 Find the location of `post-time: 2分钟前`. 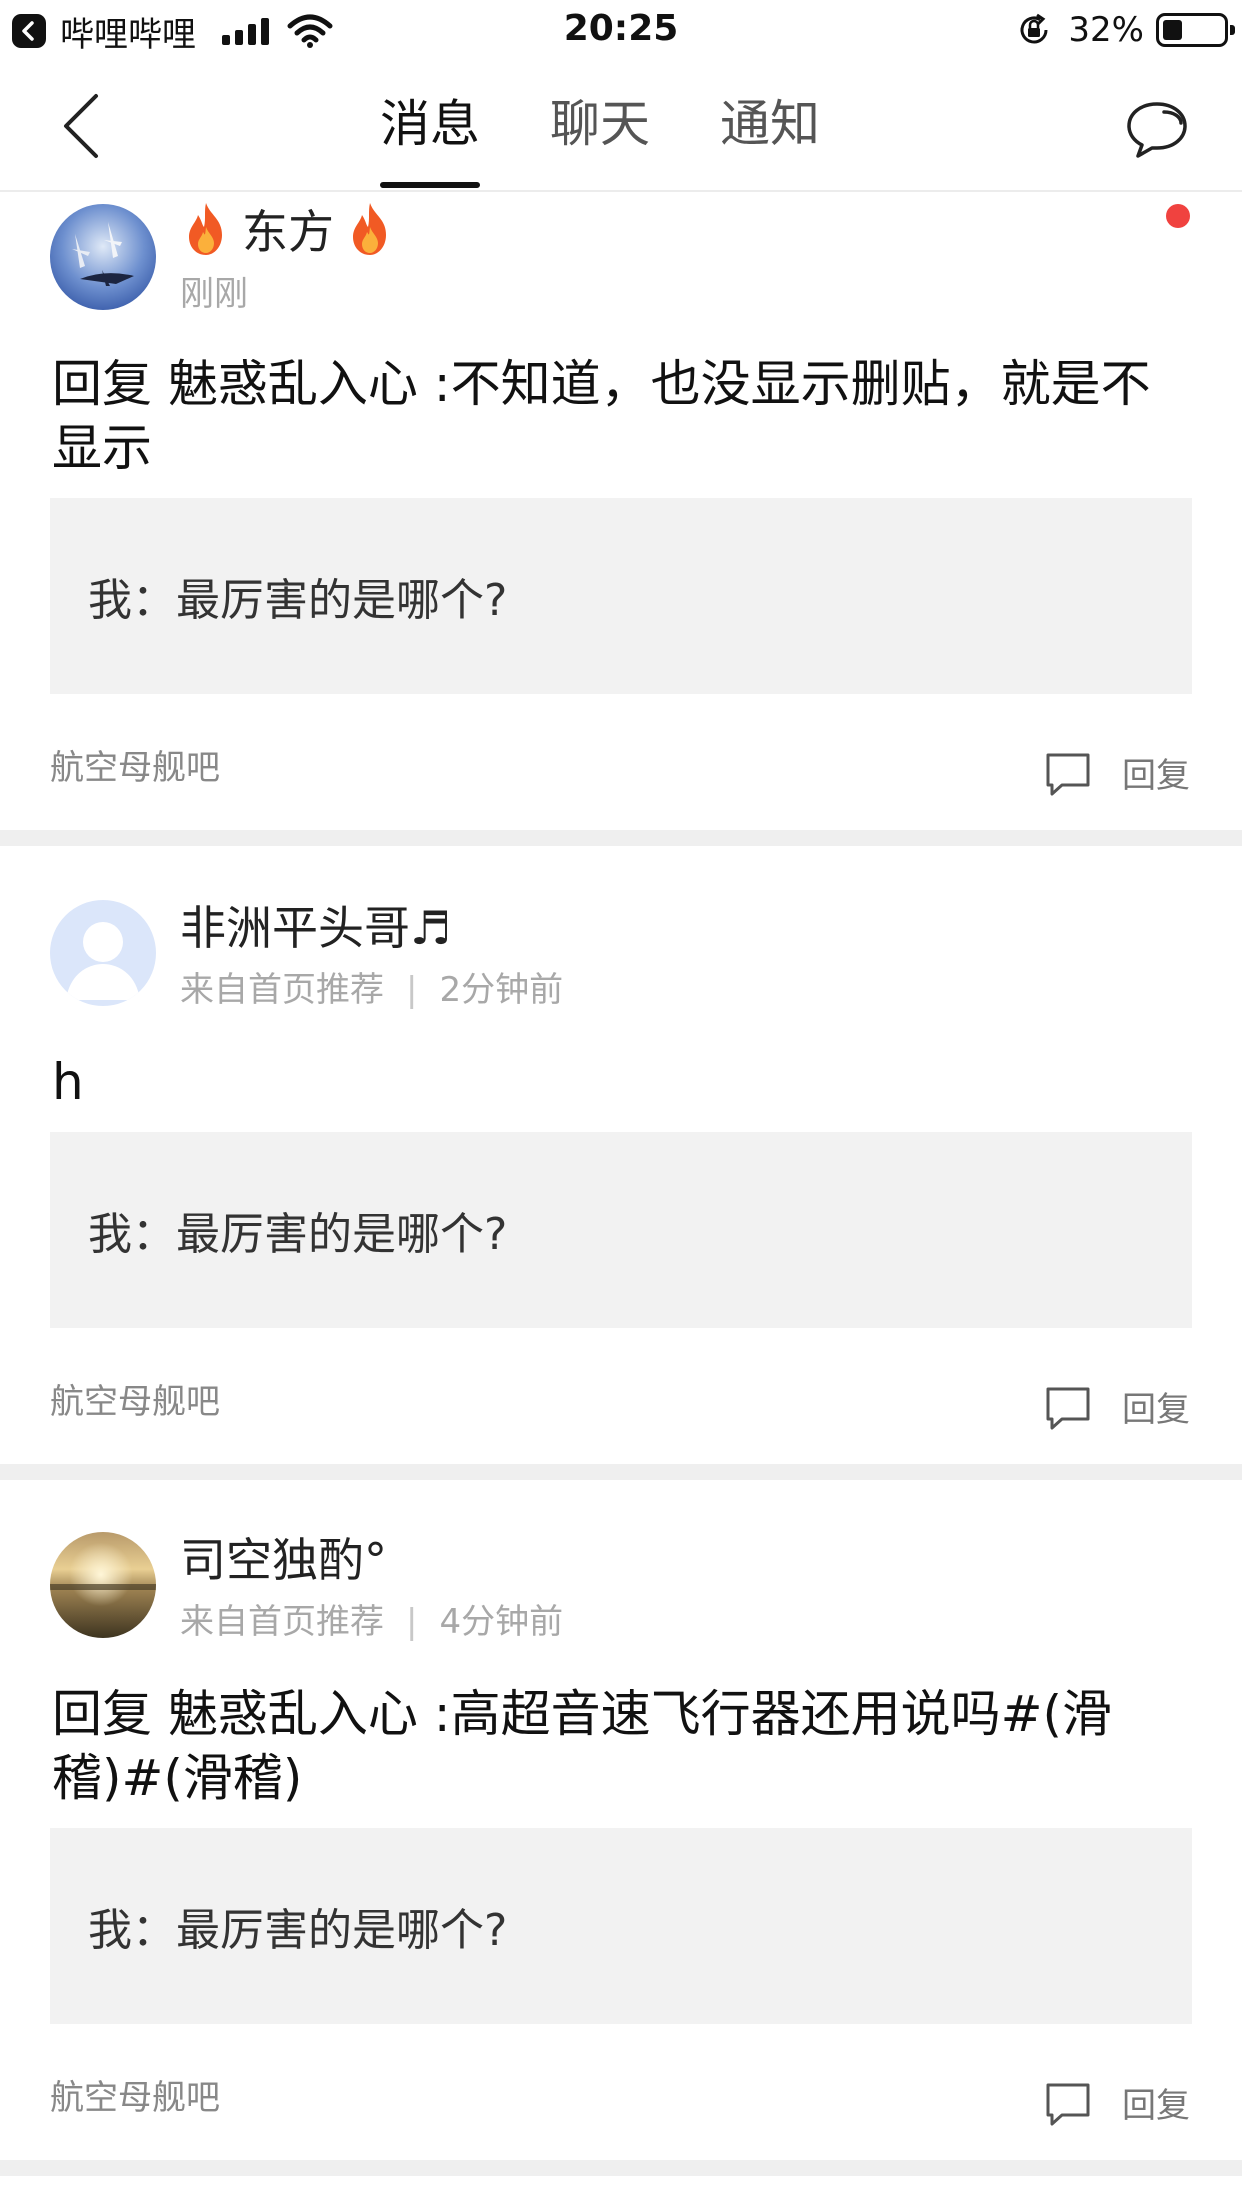

post-time: 2分钟前 is located at coordinates (501, 990).